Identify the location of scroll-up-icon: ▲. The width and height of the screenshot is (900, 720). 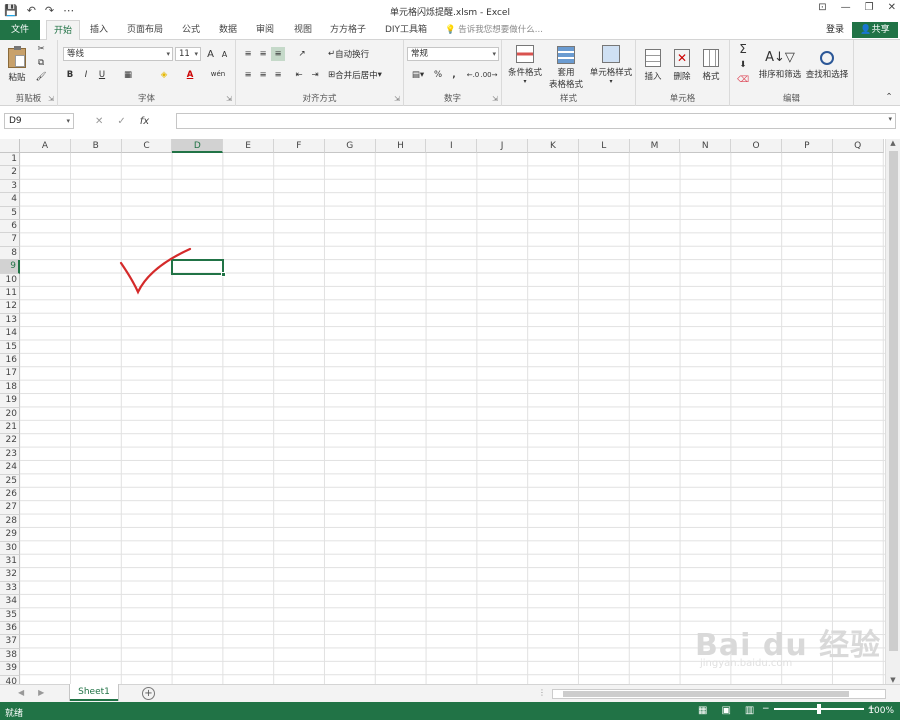
(893, 143).